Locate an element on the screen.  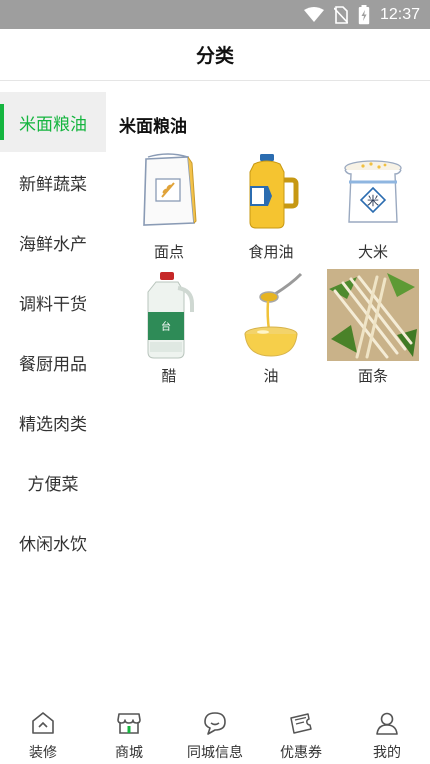
status-icons: 12:37 is located at coordinates (361, 14).